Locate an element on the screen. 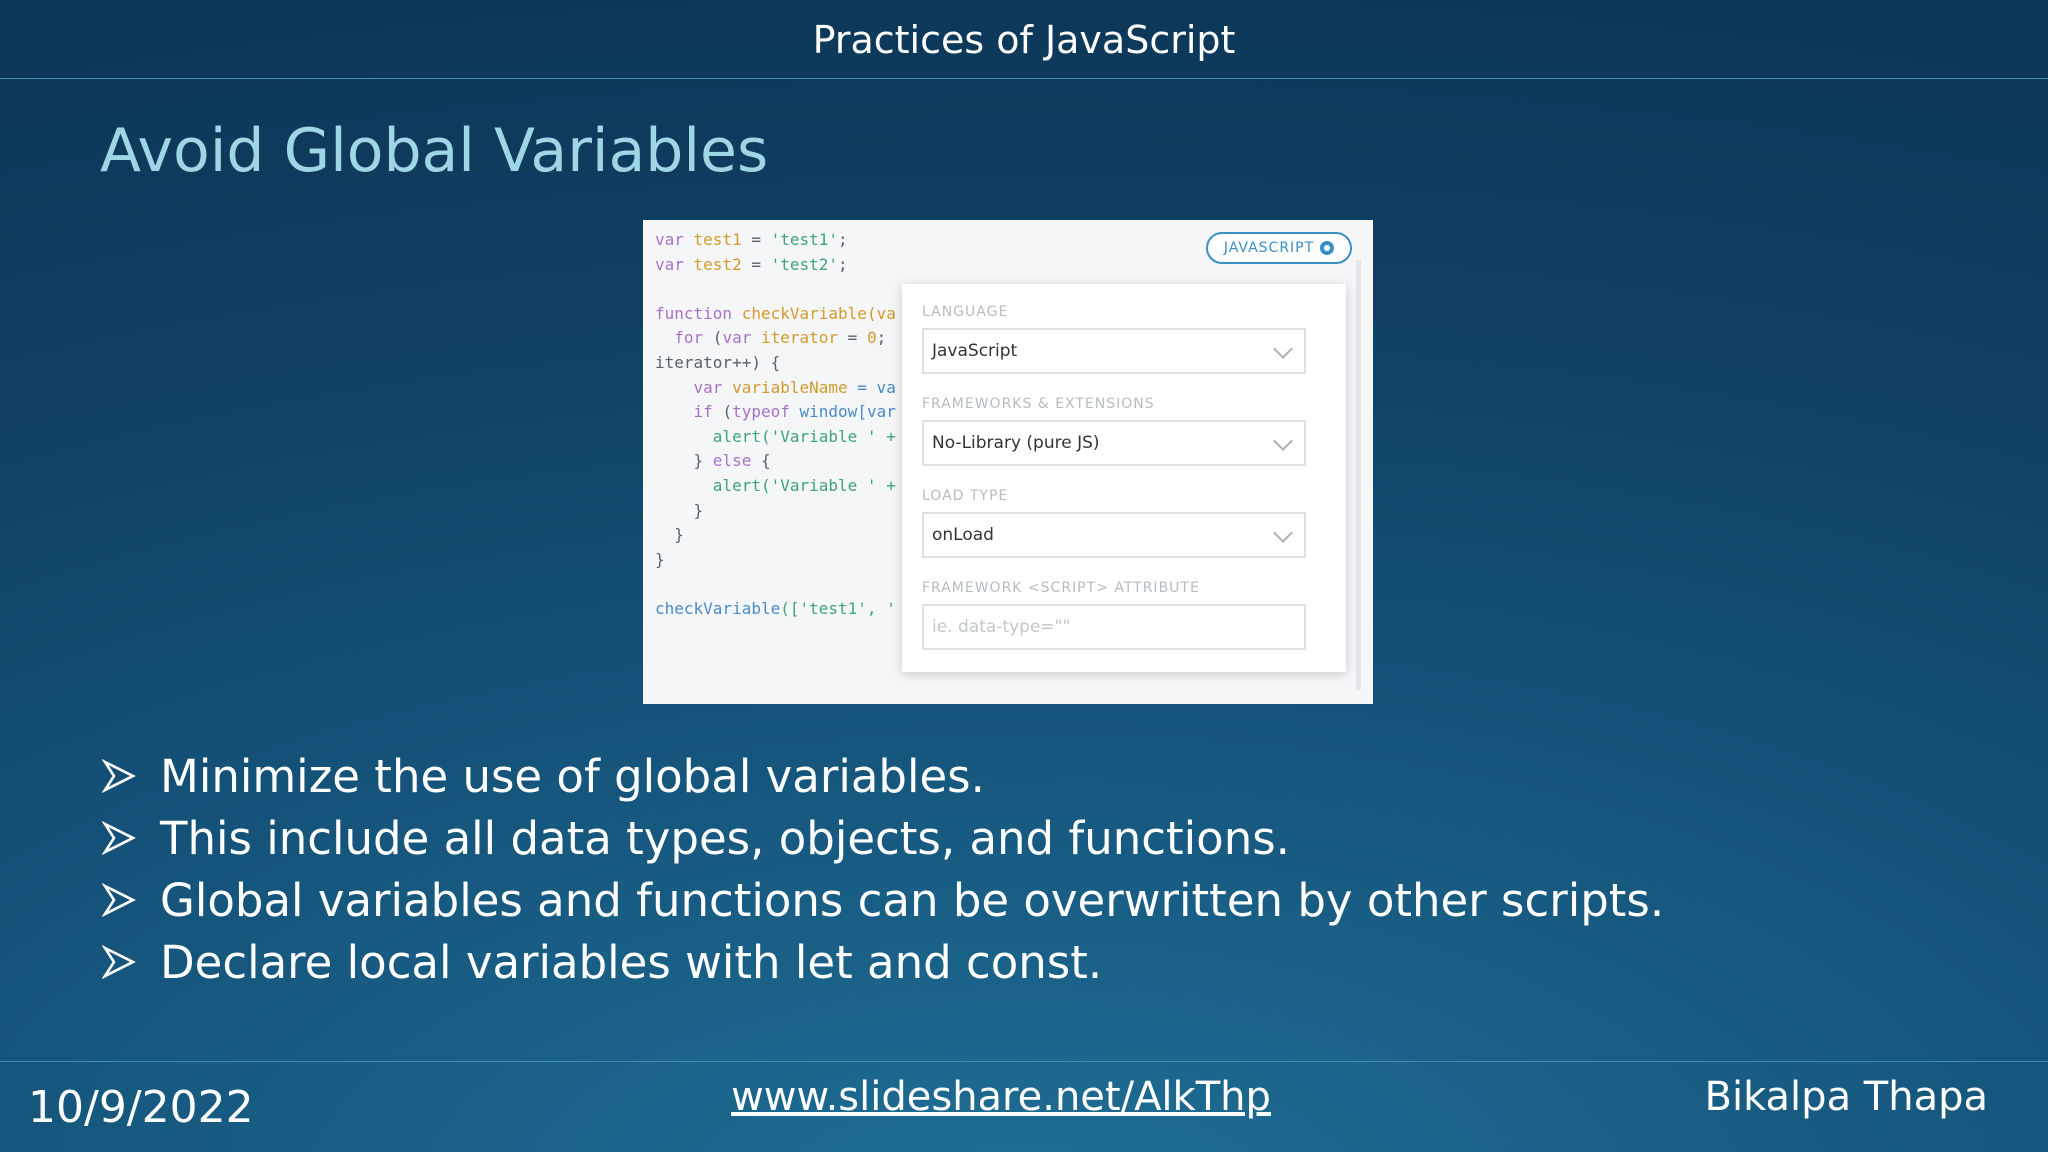 Image resolution: width=2048 pixels, height=1152 pixels. frameworks-label: FRAMEWORKS & EXTENSIONS is located at coordinates (1038, 404).